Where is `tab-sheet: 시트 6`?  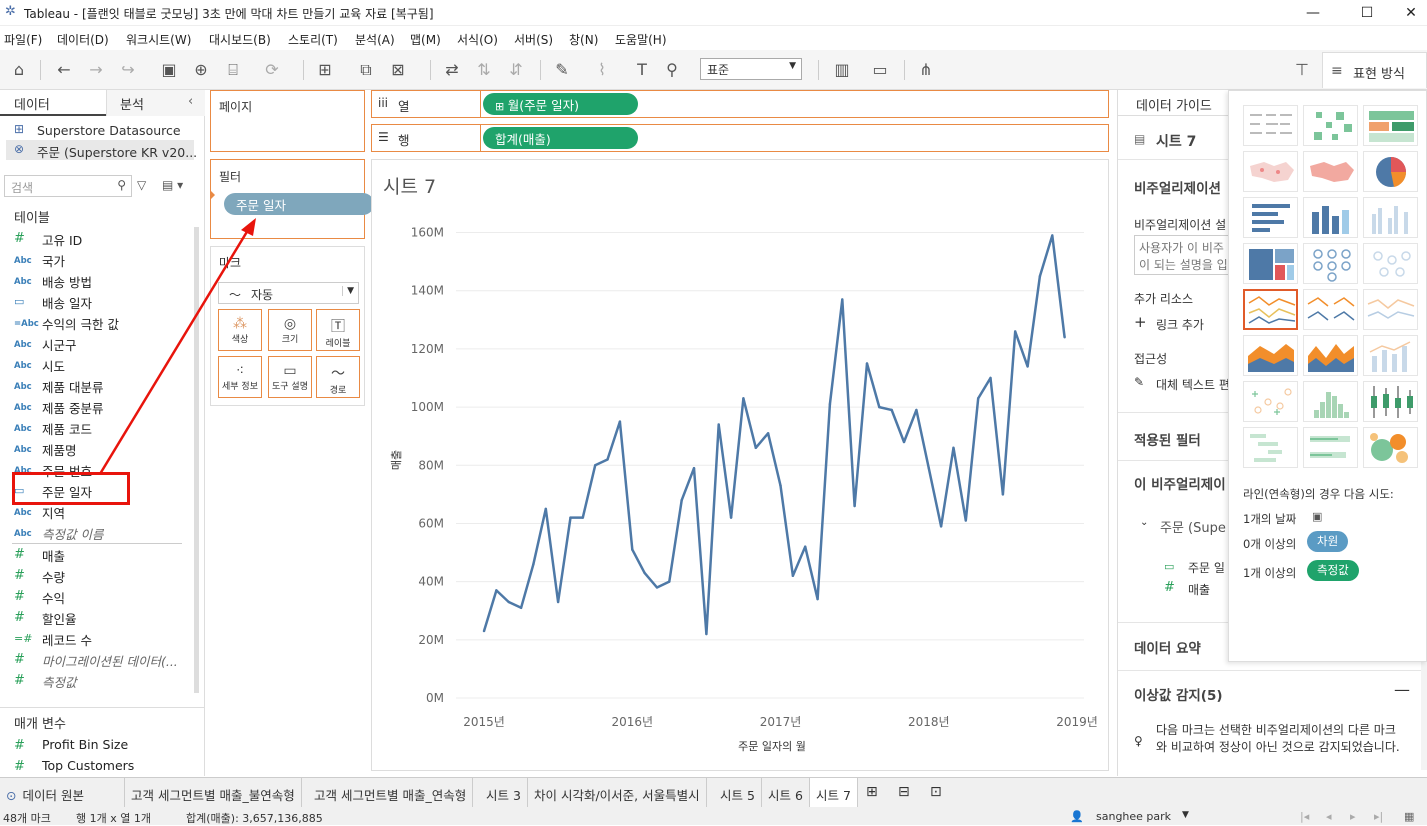
tab-sheet: 시트 6 is located at coordinates (786, 793).